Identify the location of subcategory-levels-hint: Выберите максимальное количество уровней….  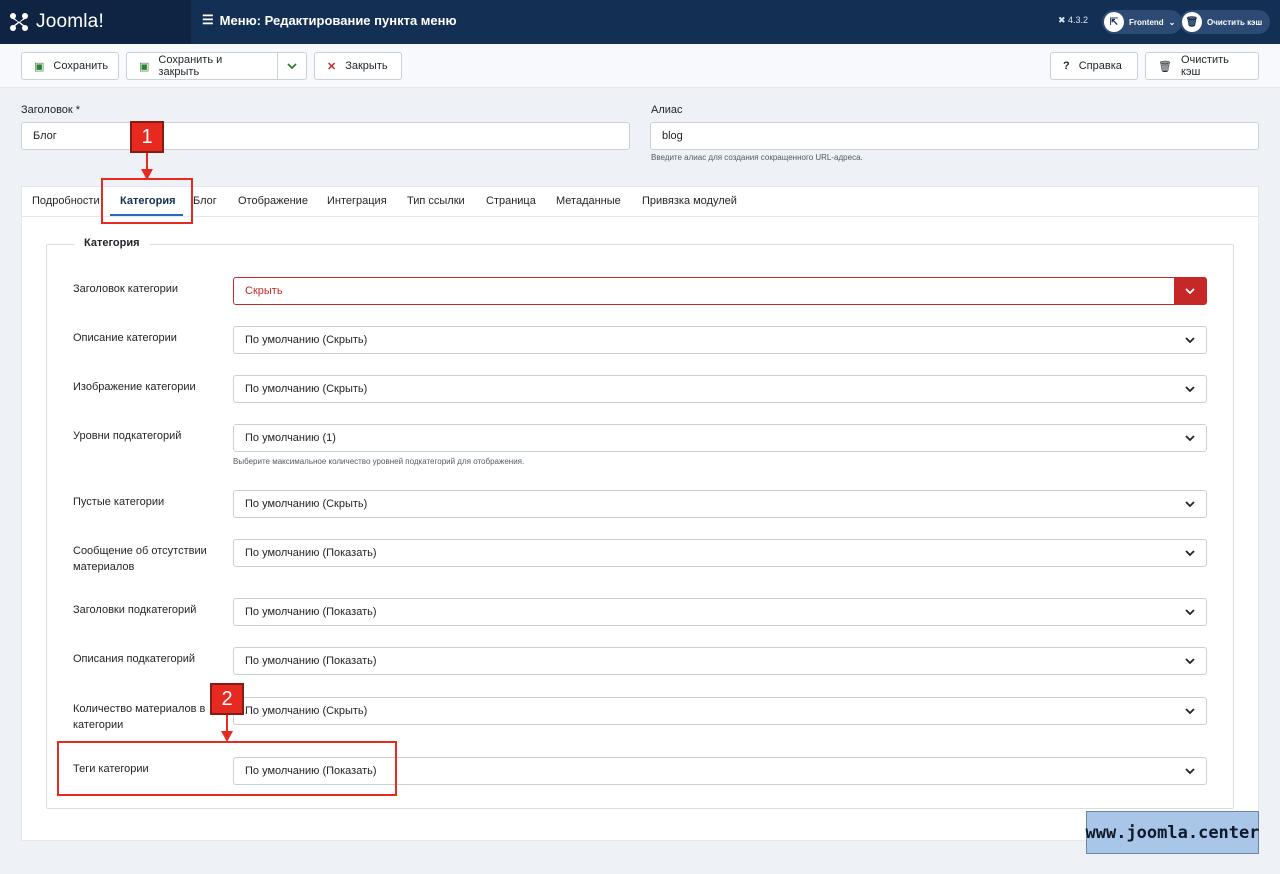
(379, 461).